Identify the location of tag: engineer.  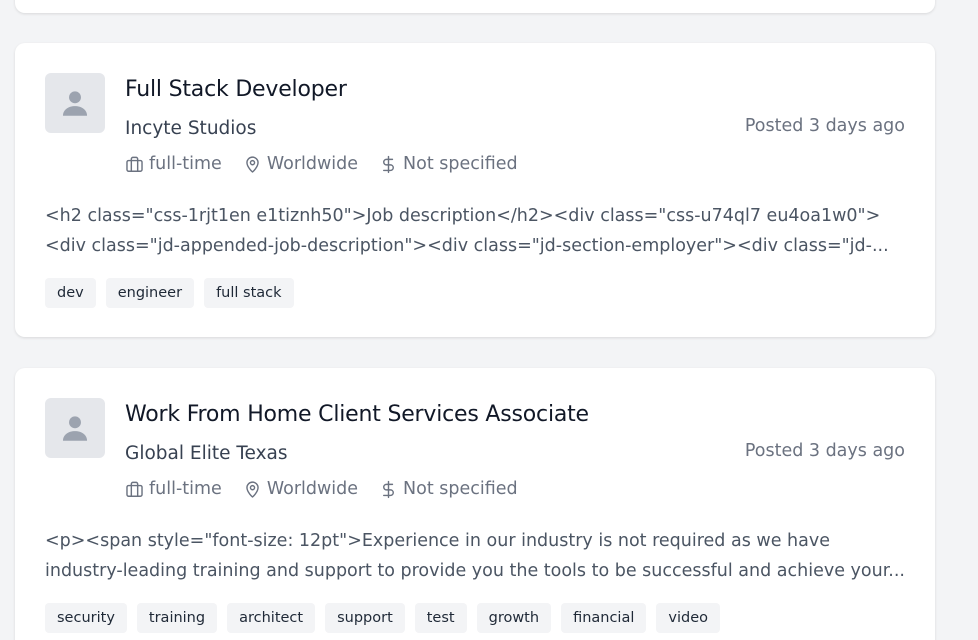
(150, 293).